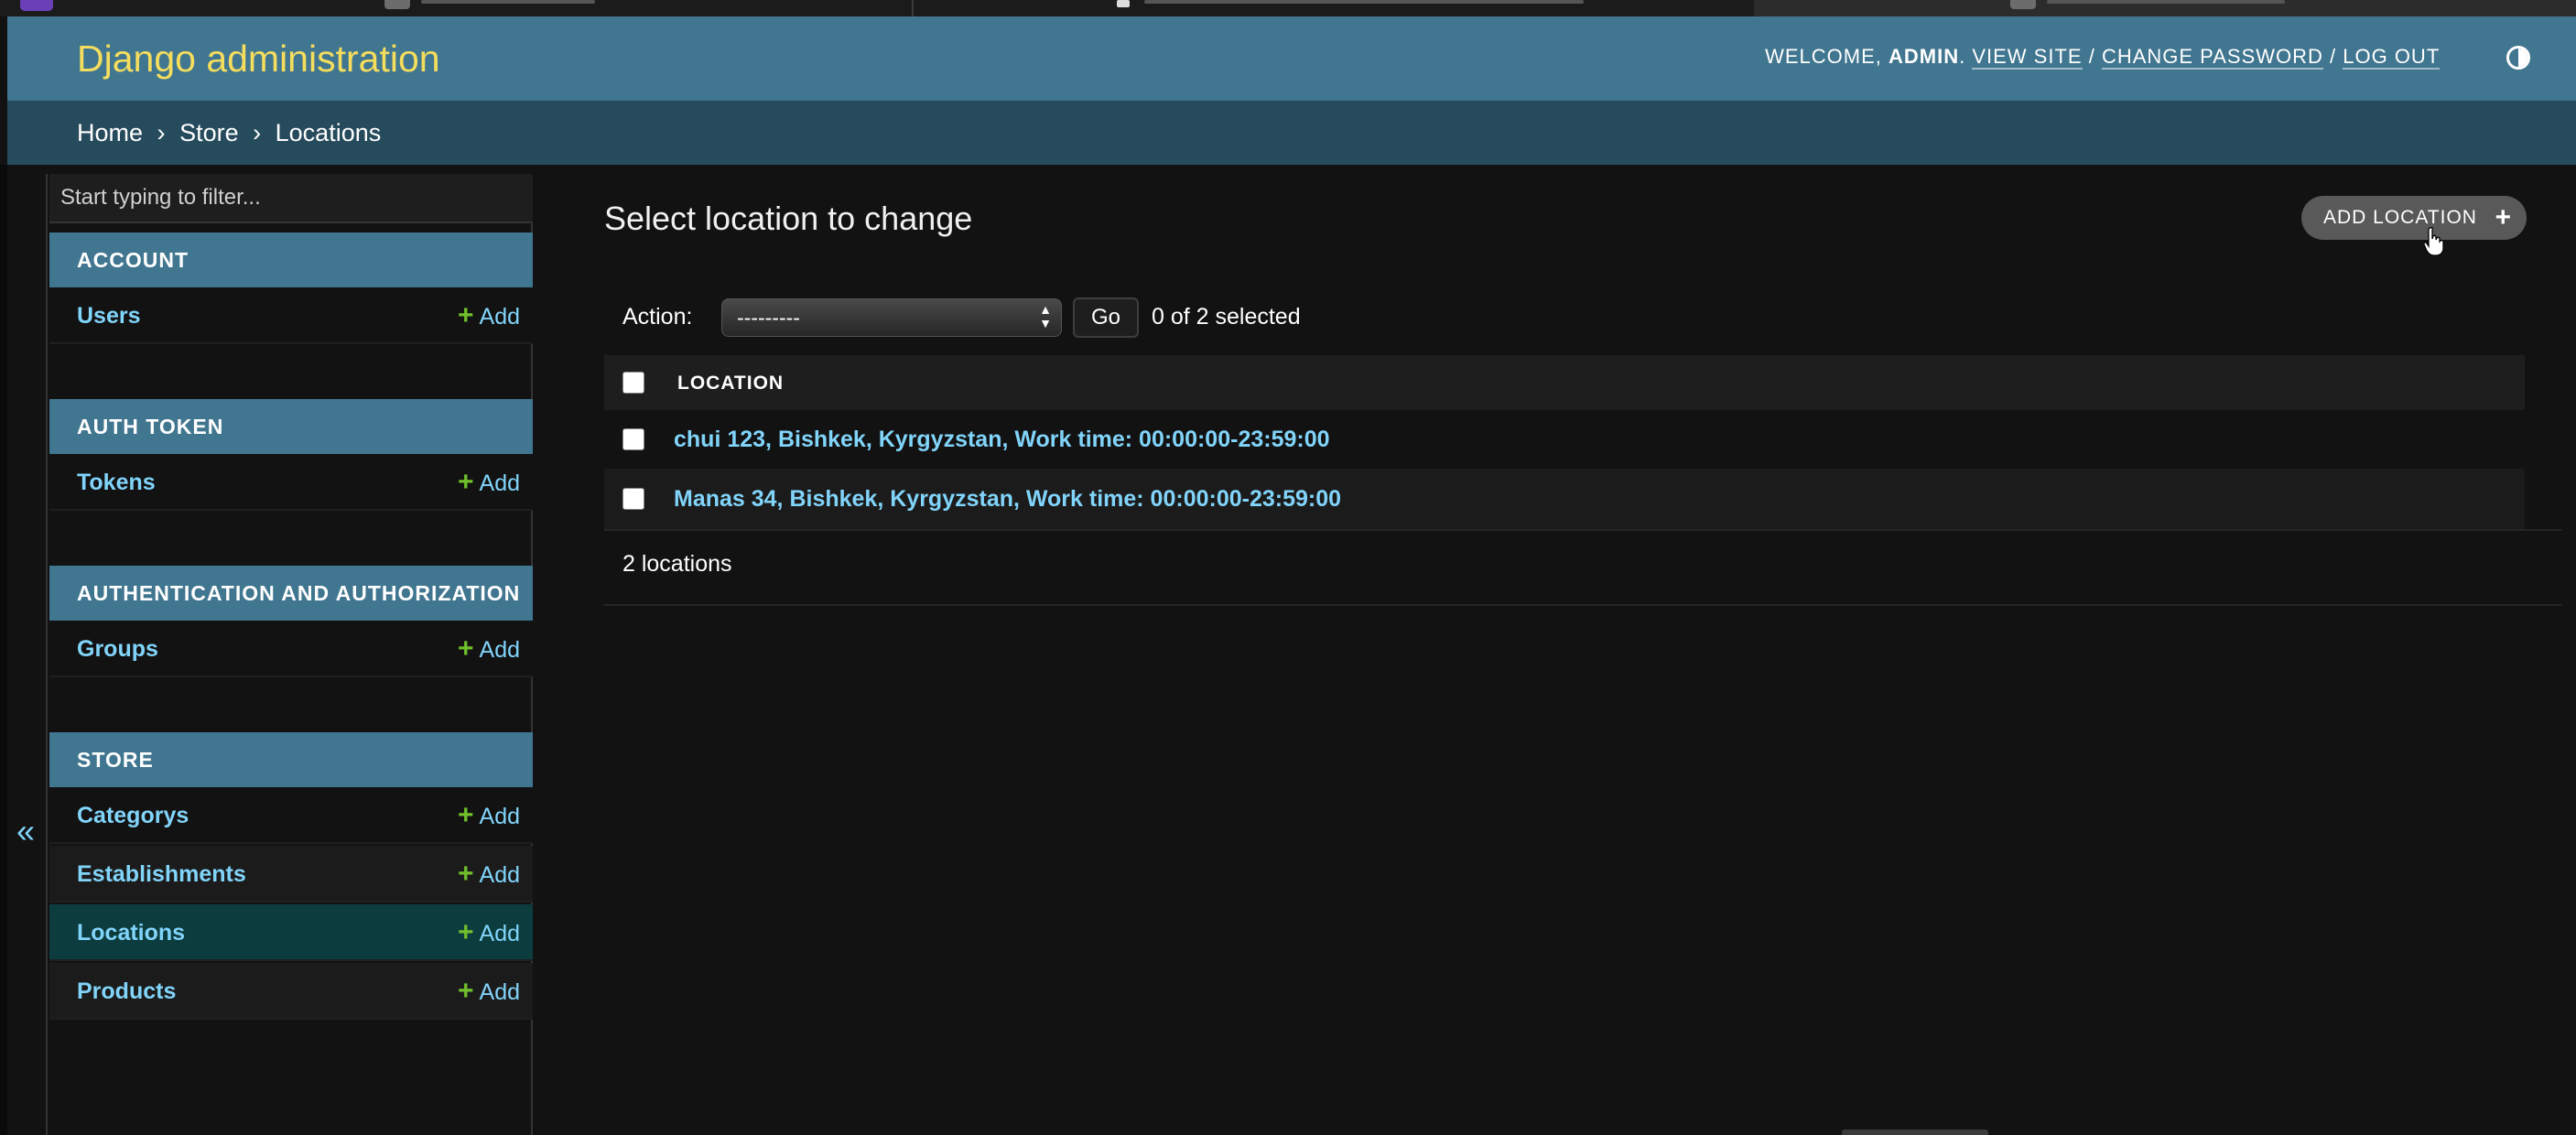  What do you see at coordinates (1915, 1133) in the screenshot?
I see `bottom-edge-fragment` at bounding box center [1915, 1133].